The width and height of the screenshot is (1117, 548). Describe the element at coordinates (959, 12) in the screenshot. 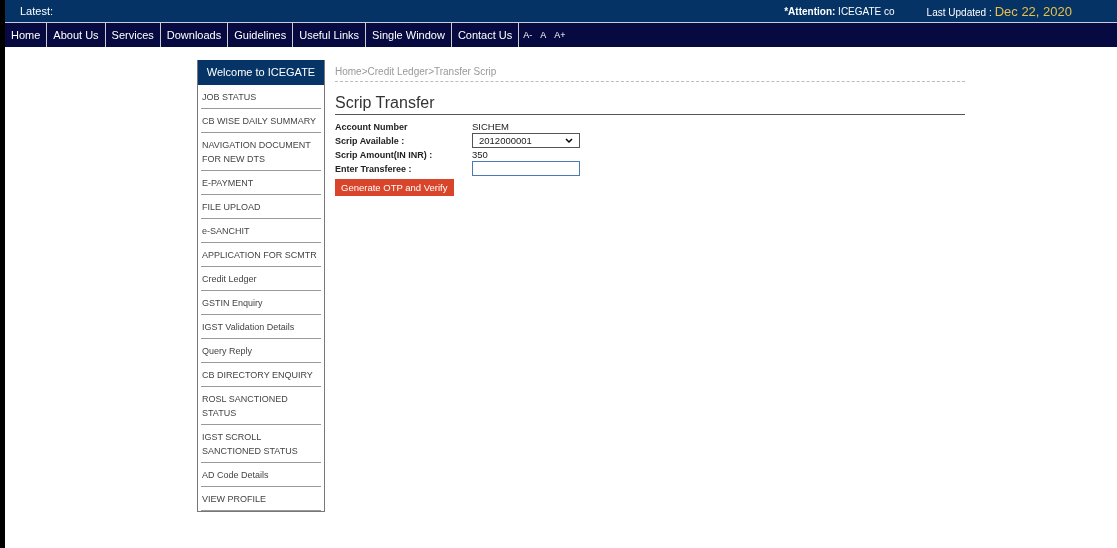

I see `updated-label: Last Updated :` at that location.